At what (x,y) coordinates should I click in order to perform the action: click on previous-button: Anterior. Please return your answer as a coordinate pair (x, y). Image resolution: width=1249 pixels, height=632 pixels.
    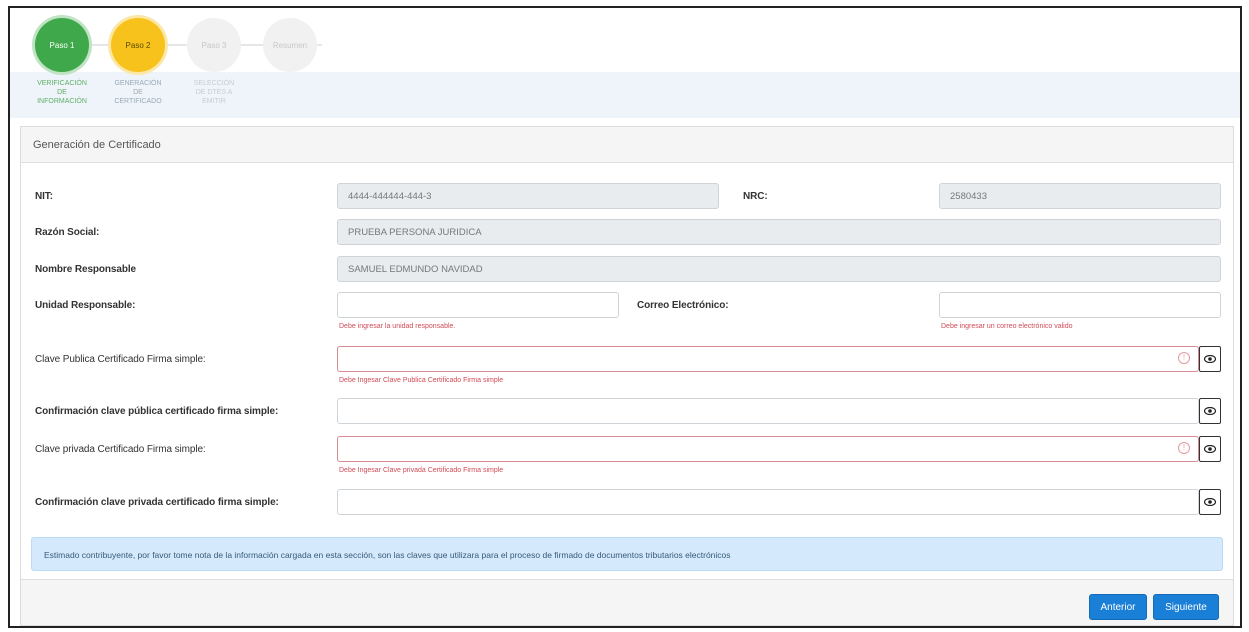
    Looking at the image, I should click on (1118, 607).